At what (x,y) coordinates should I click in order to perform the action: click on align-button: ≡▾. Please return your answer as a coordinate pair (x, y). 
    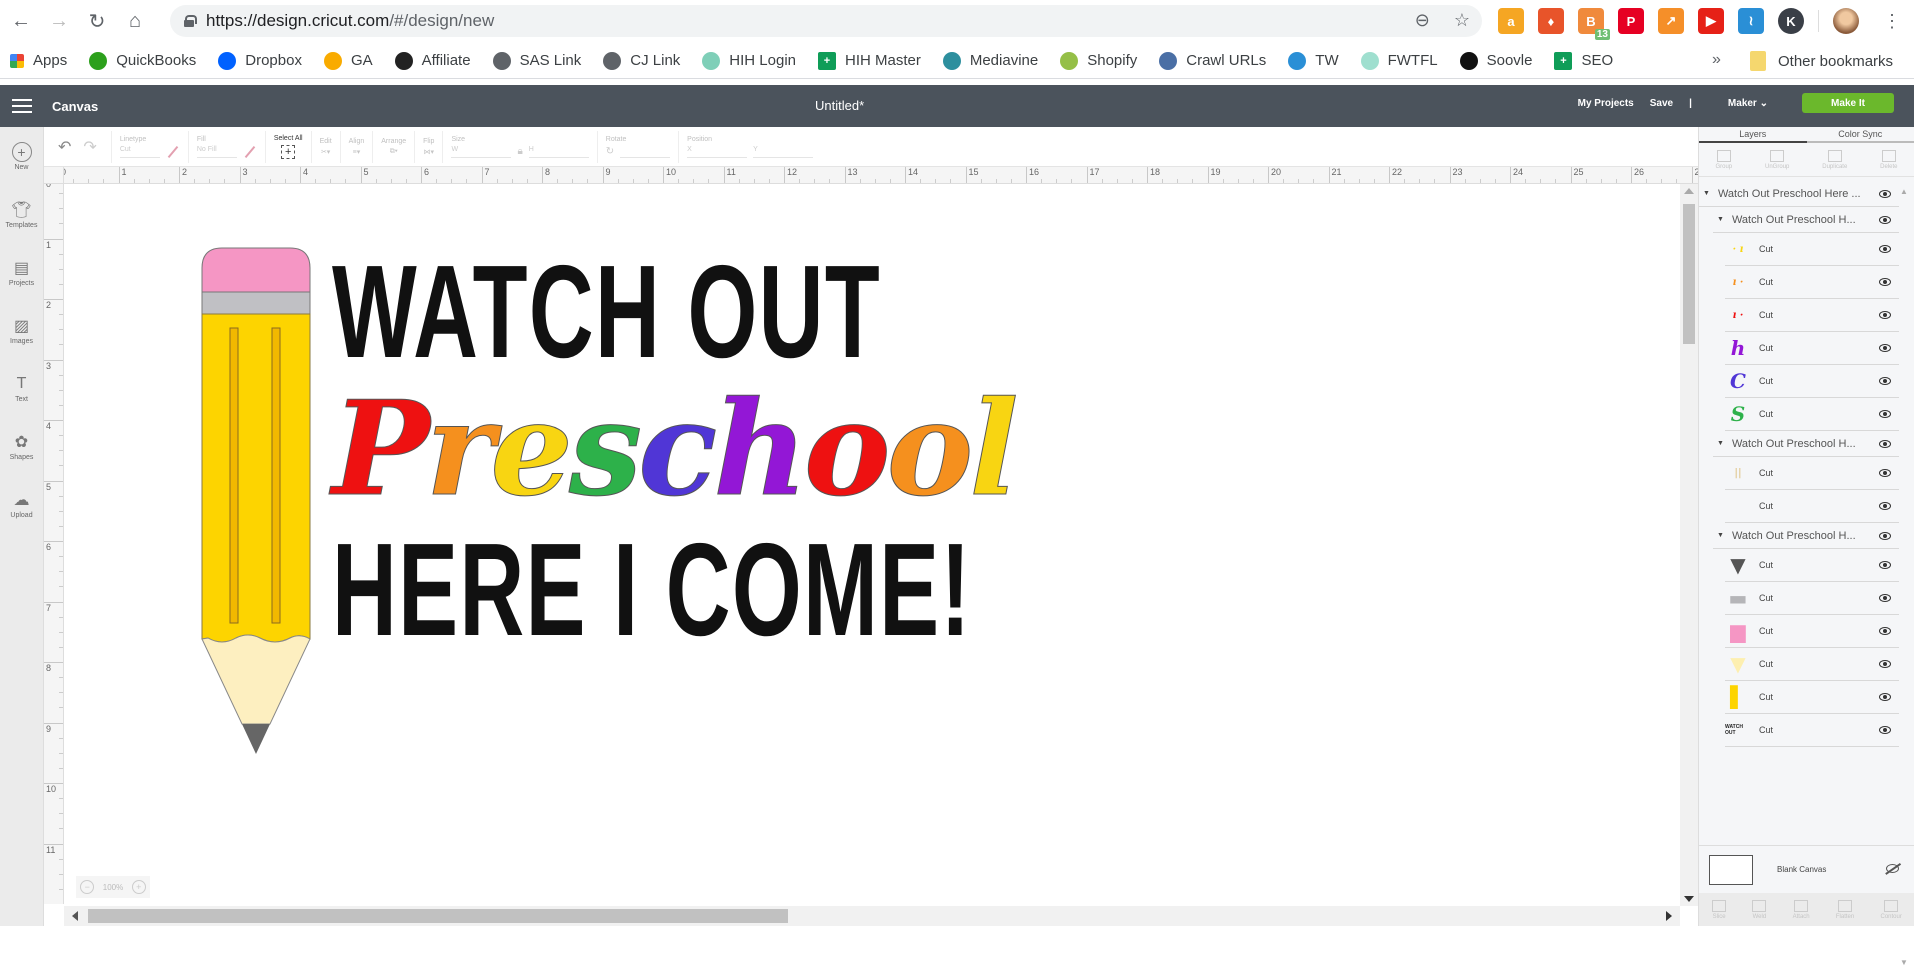
    Looking at the image, I should click on (357, 152).